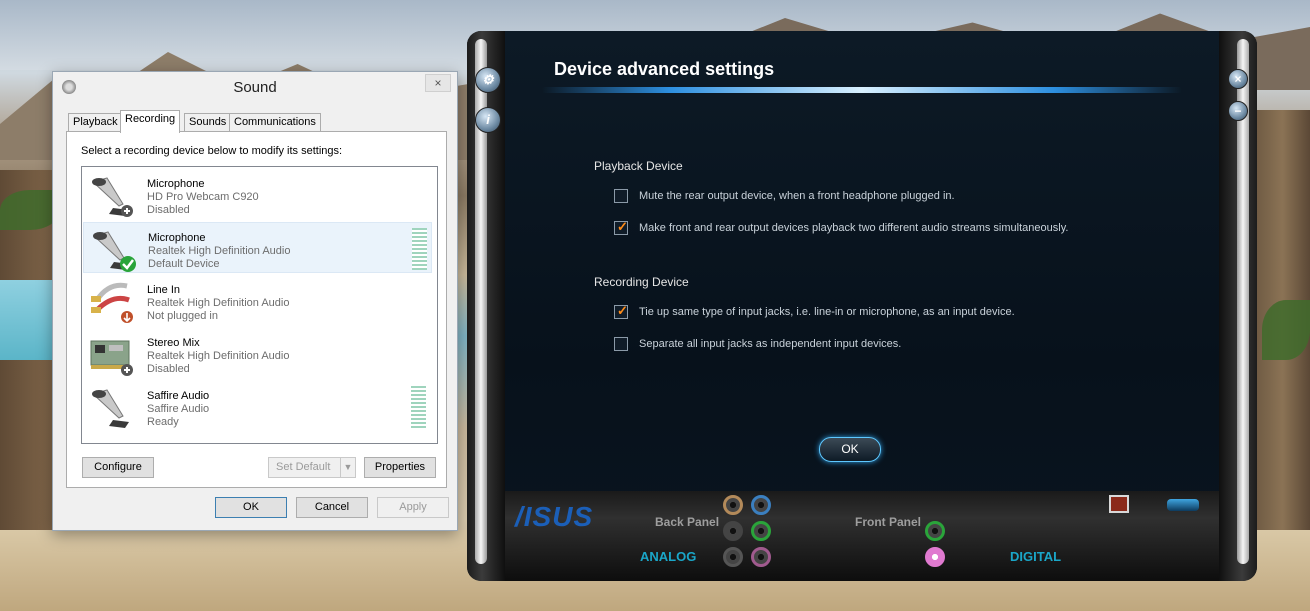  What do you see at coordinates (935, 531) in the screenshot?
I see `front-jack-green-icon` at bounding box center [935, 531].